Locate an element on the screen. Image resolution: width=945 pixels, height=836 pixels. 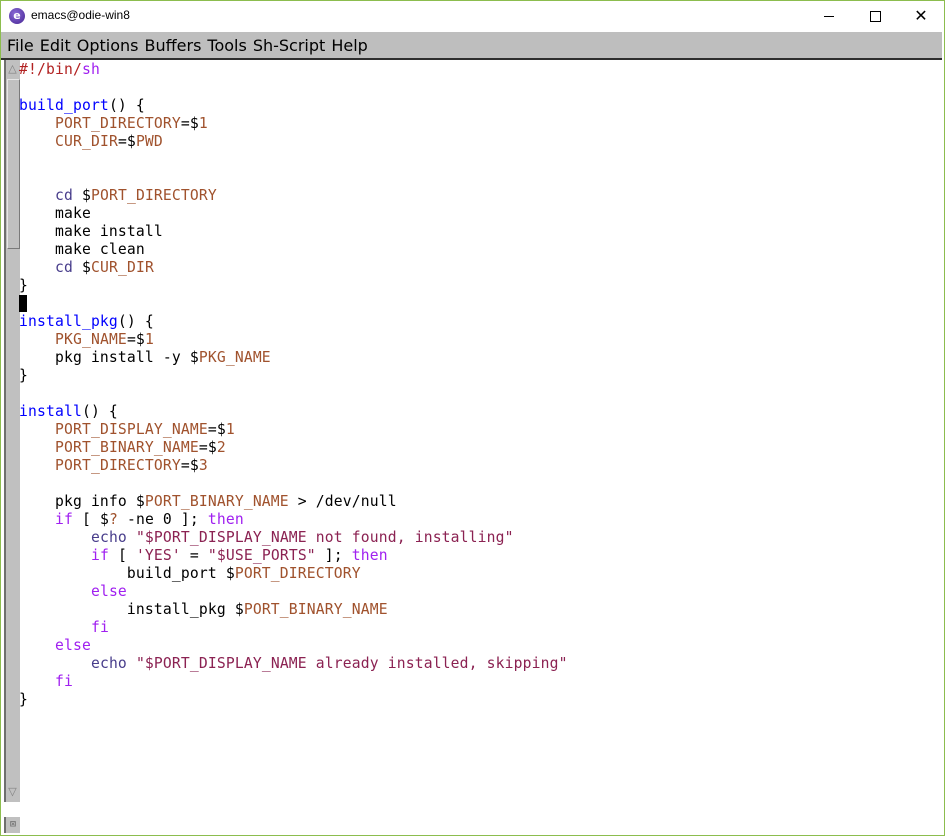
code-line: make clean is located at coordinates (479, 250).